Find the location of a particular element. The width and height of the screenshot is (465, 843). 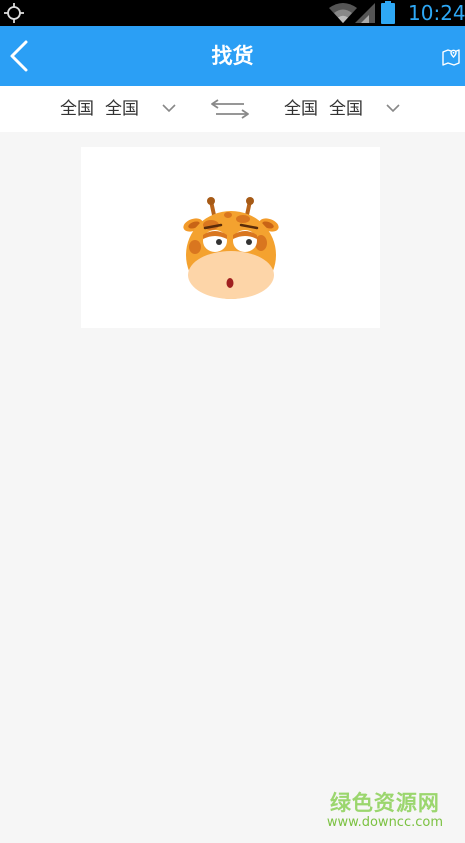

watermark-url: www.downcc.com is located at coordinates (384, 822).